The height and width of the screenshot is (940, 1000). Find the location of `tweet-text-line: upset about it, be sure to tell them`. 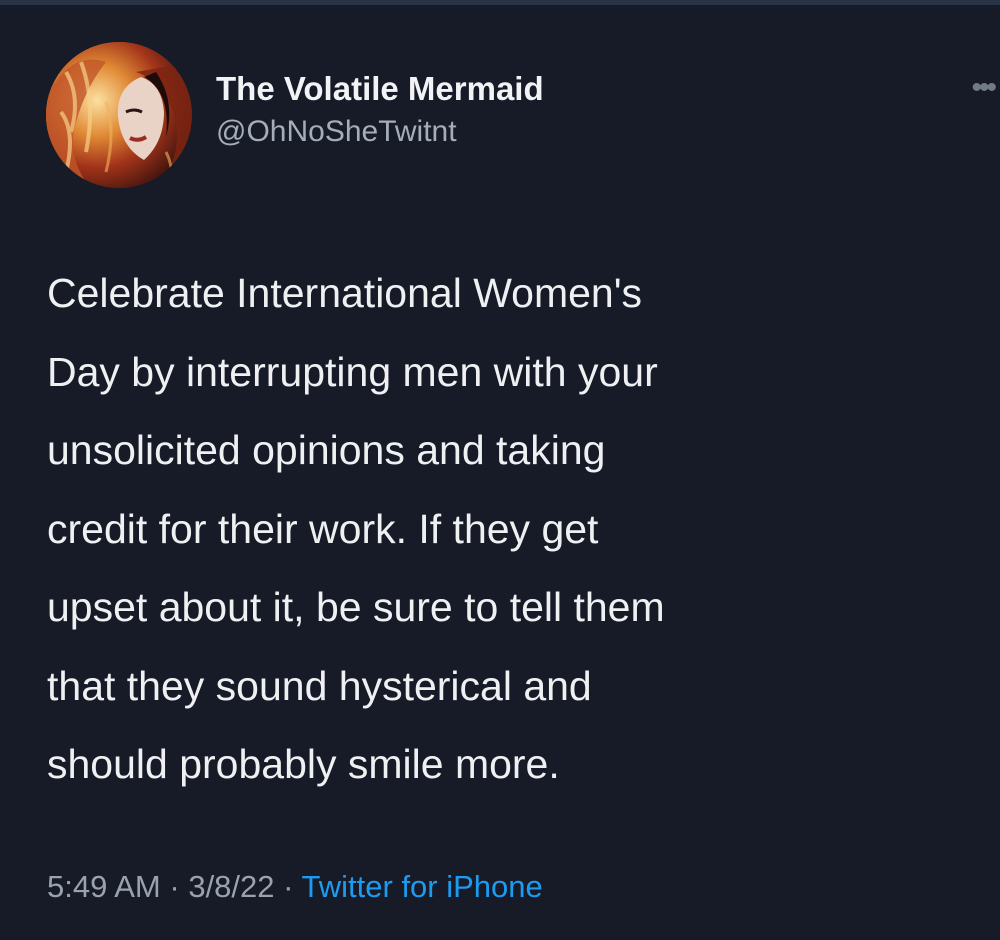

tweet-text-line: upset about it, be sure to tell them is located at coordinates (356, 607).